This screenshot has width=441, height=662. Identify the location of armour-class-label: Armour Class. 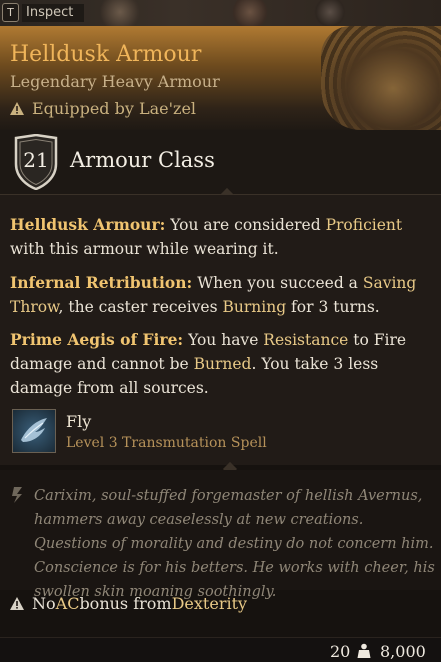
(142, 160).